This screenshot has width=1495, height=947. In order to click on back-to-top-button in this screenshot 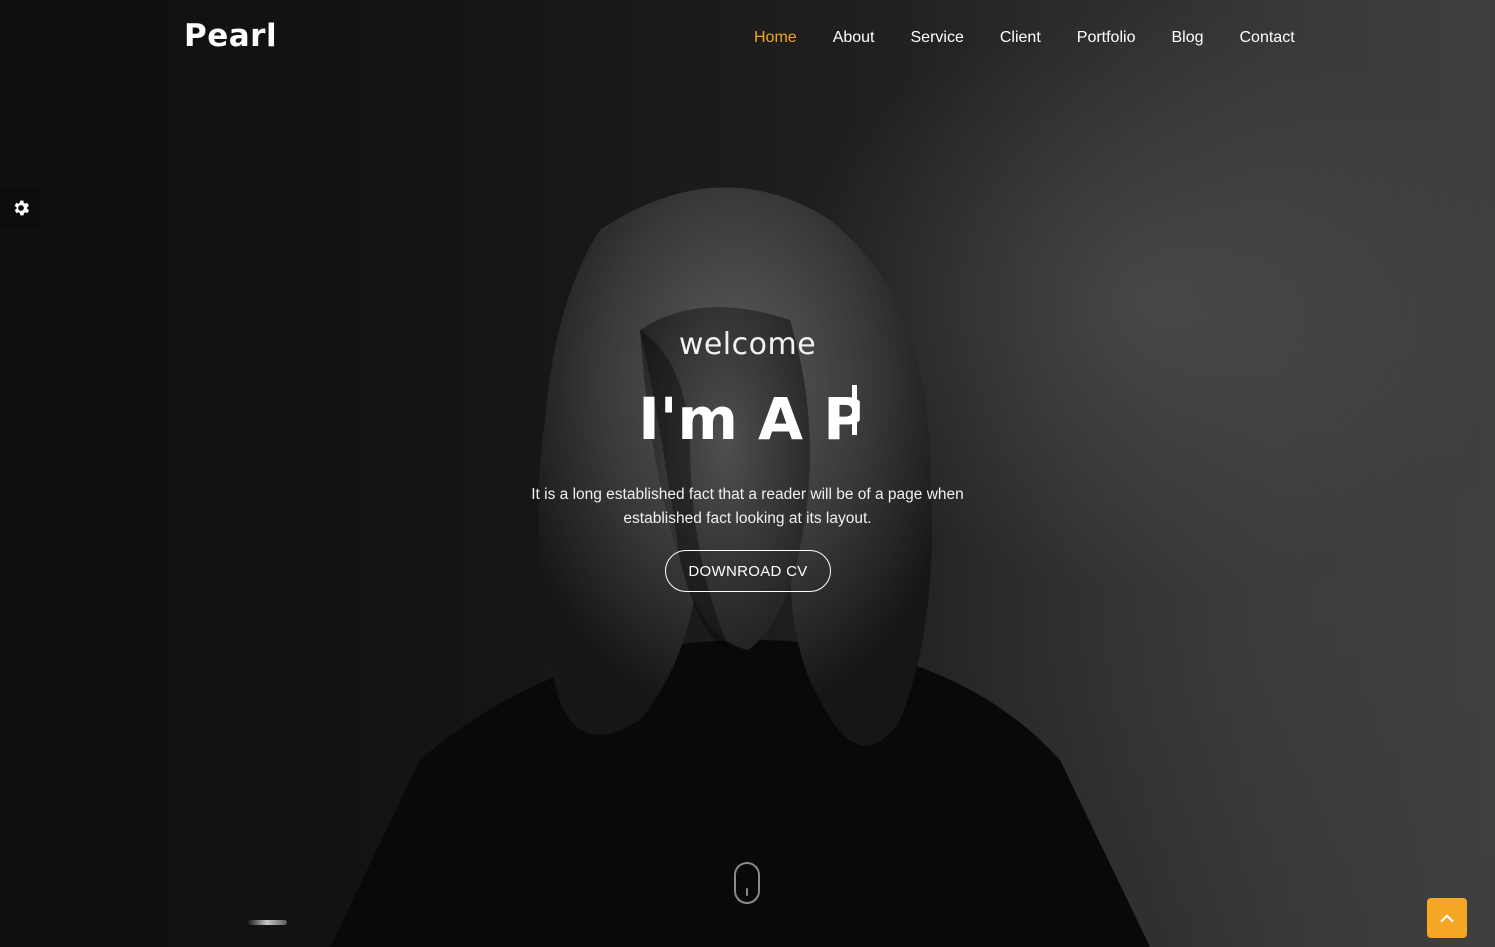, I will do `click(1447, 918)`.